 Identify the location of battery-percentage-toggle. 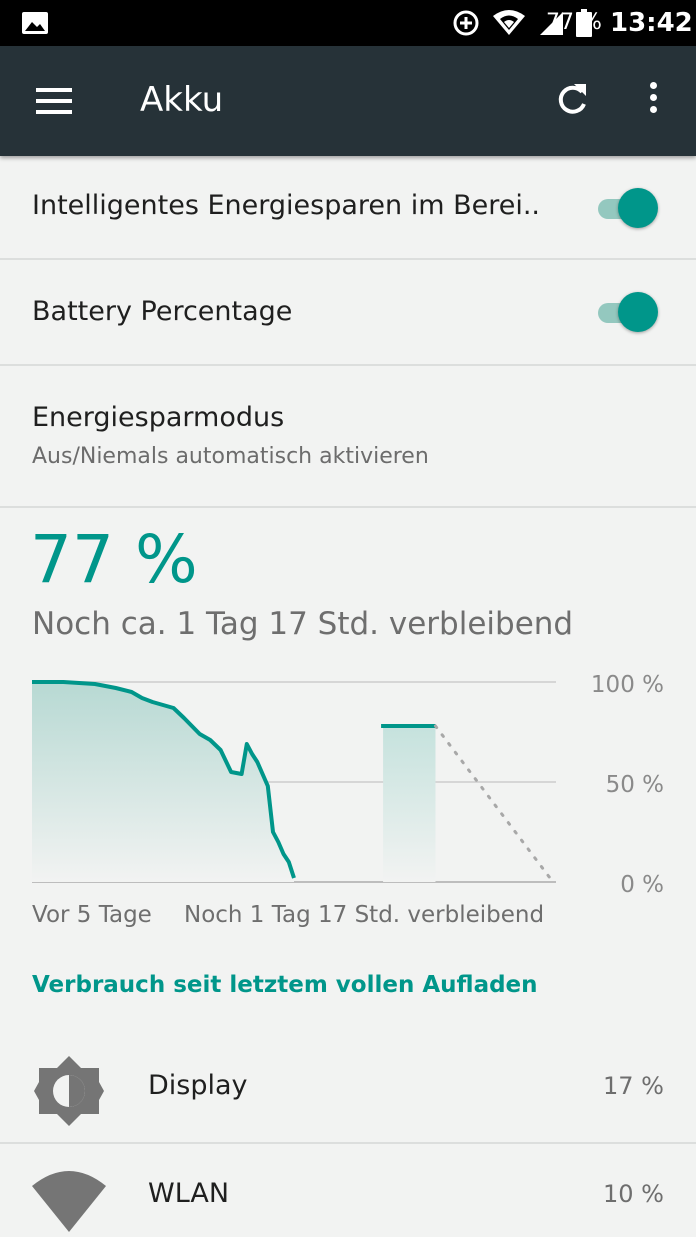
(629, 312).